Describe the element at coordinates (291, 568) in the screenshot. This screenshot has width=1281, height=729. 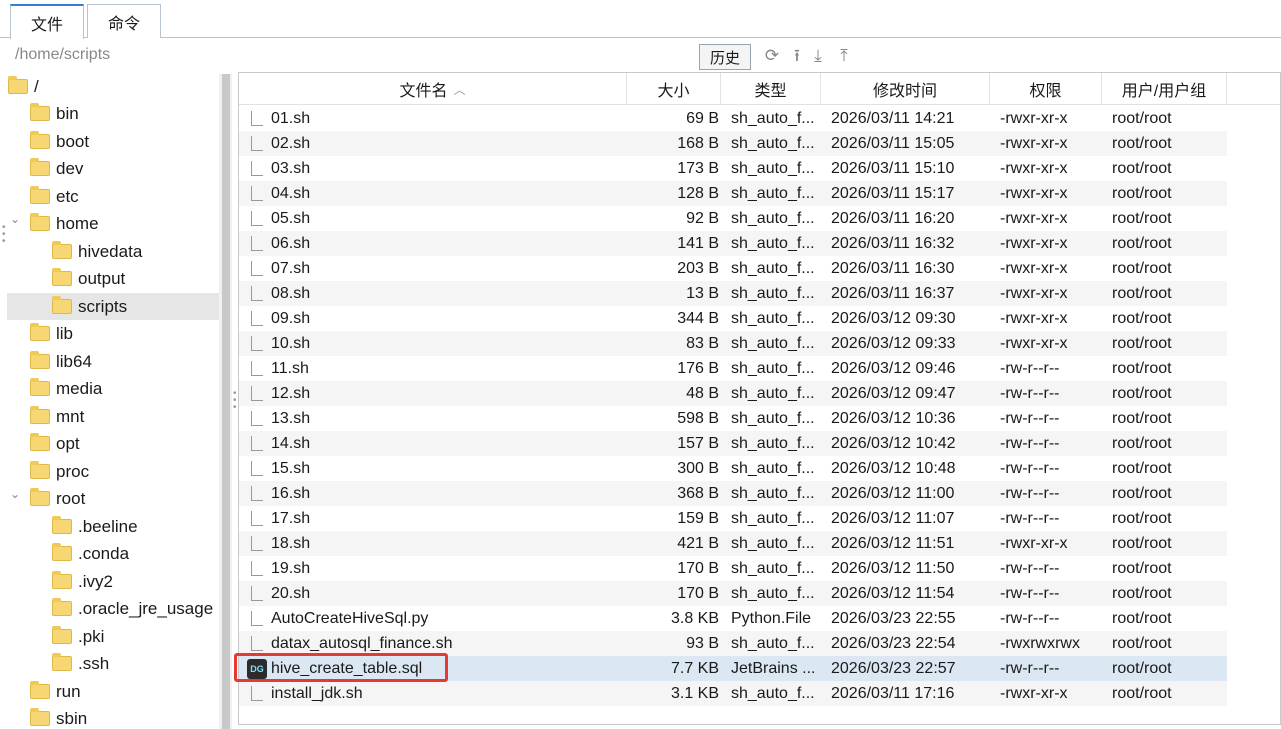
I see `file-name: 19.sh` at that location.